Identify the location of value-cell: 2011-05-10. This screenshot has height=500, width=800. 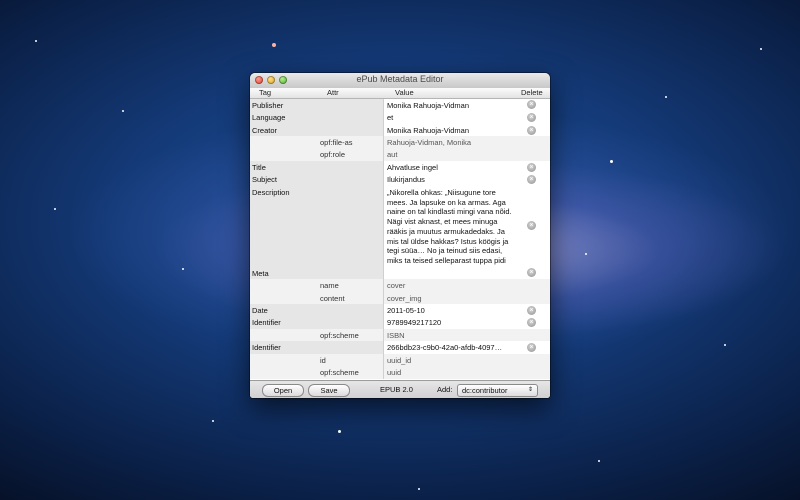
(450, 311).